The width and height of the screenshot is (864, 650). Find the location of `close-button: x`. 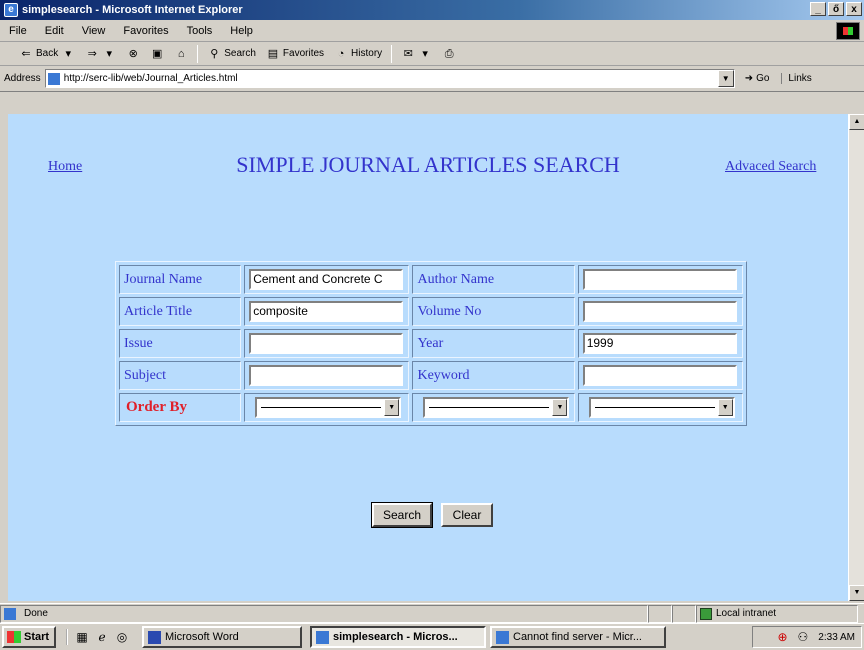

close-button: x is located at coordinates (854, 9).